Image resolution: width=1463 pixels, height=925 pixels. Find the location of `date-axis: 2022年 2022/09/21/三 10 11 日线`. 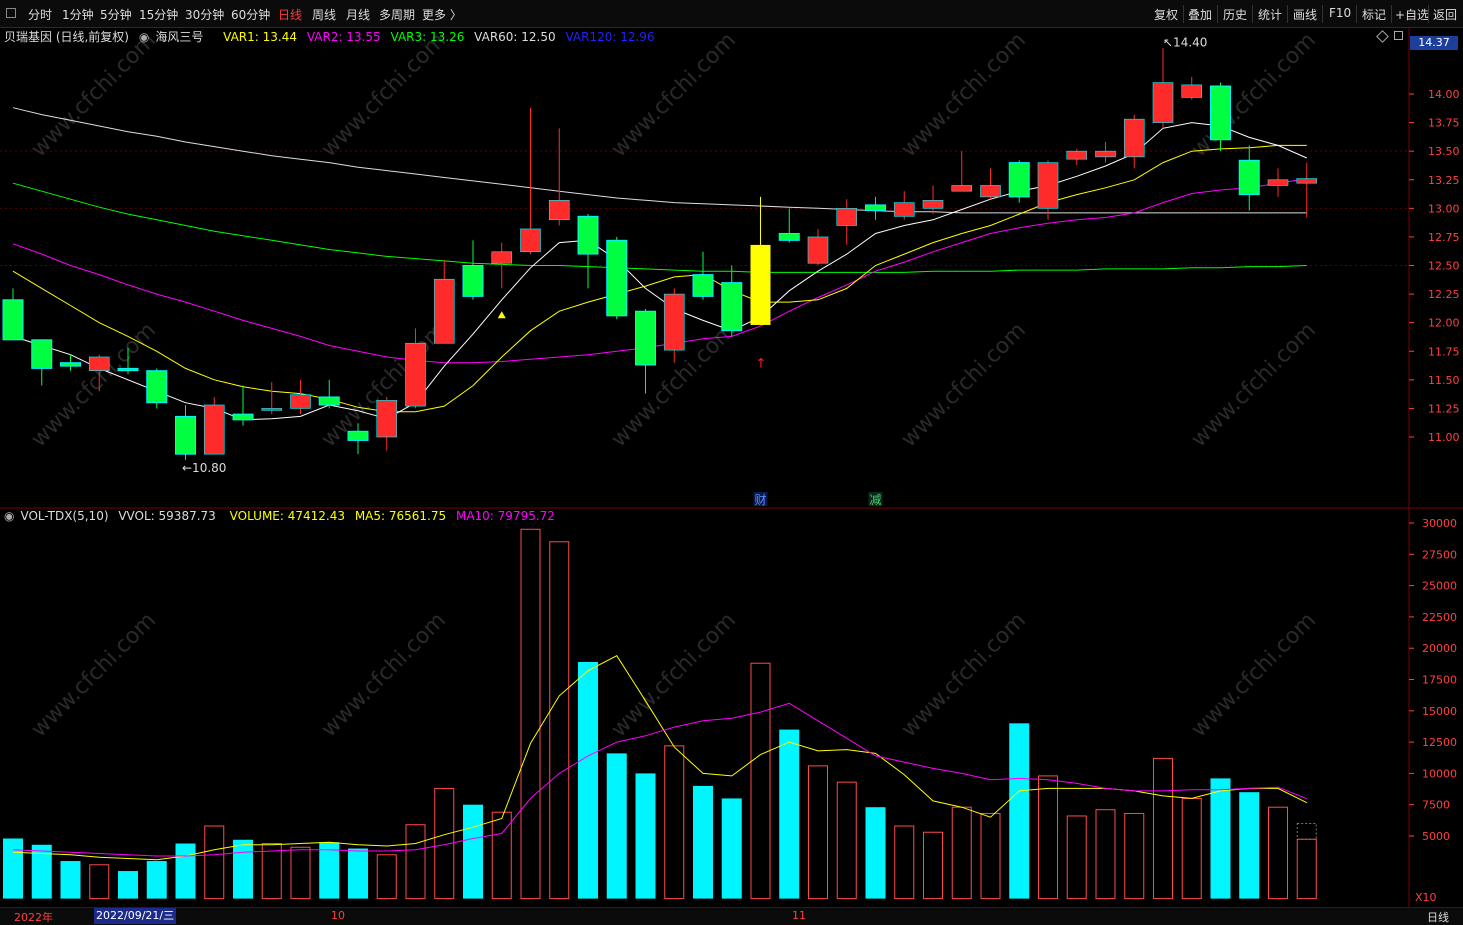

date-axis: 2022年 2022/09/21/三 10 11 日线 is located at coordinates (731, 916).